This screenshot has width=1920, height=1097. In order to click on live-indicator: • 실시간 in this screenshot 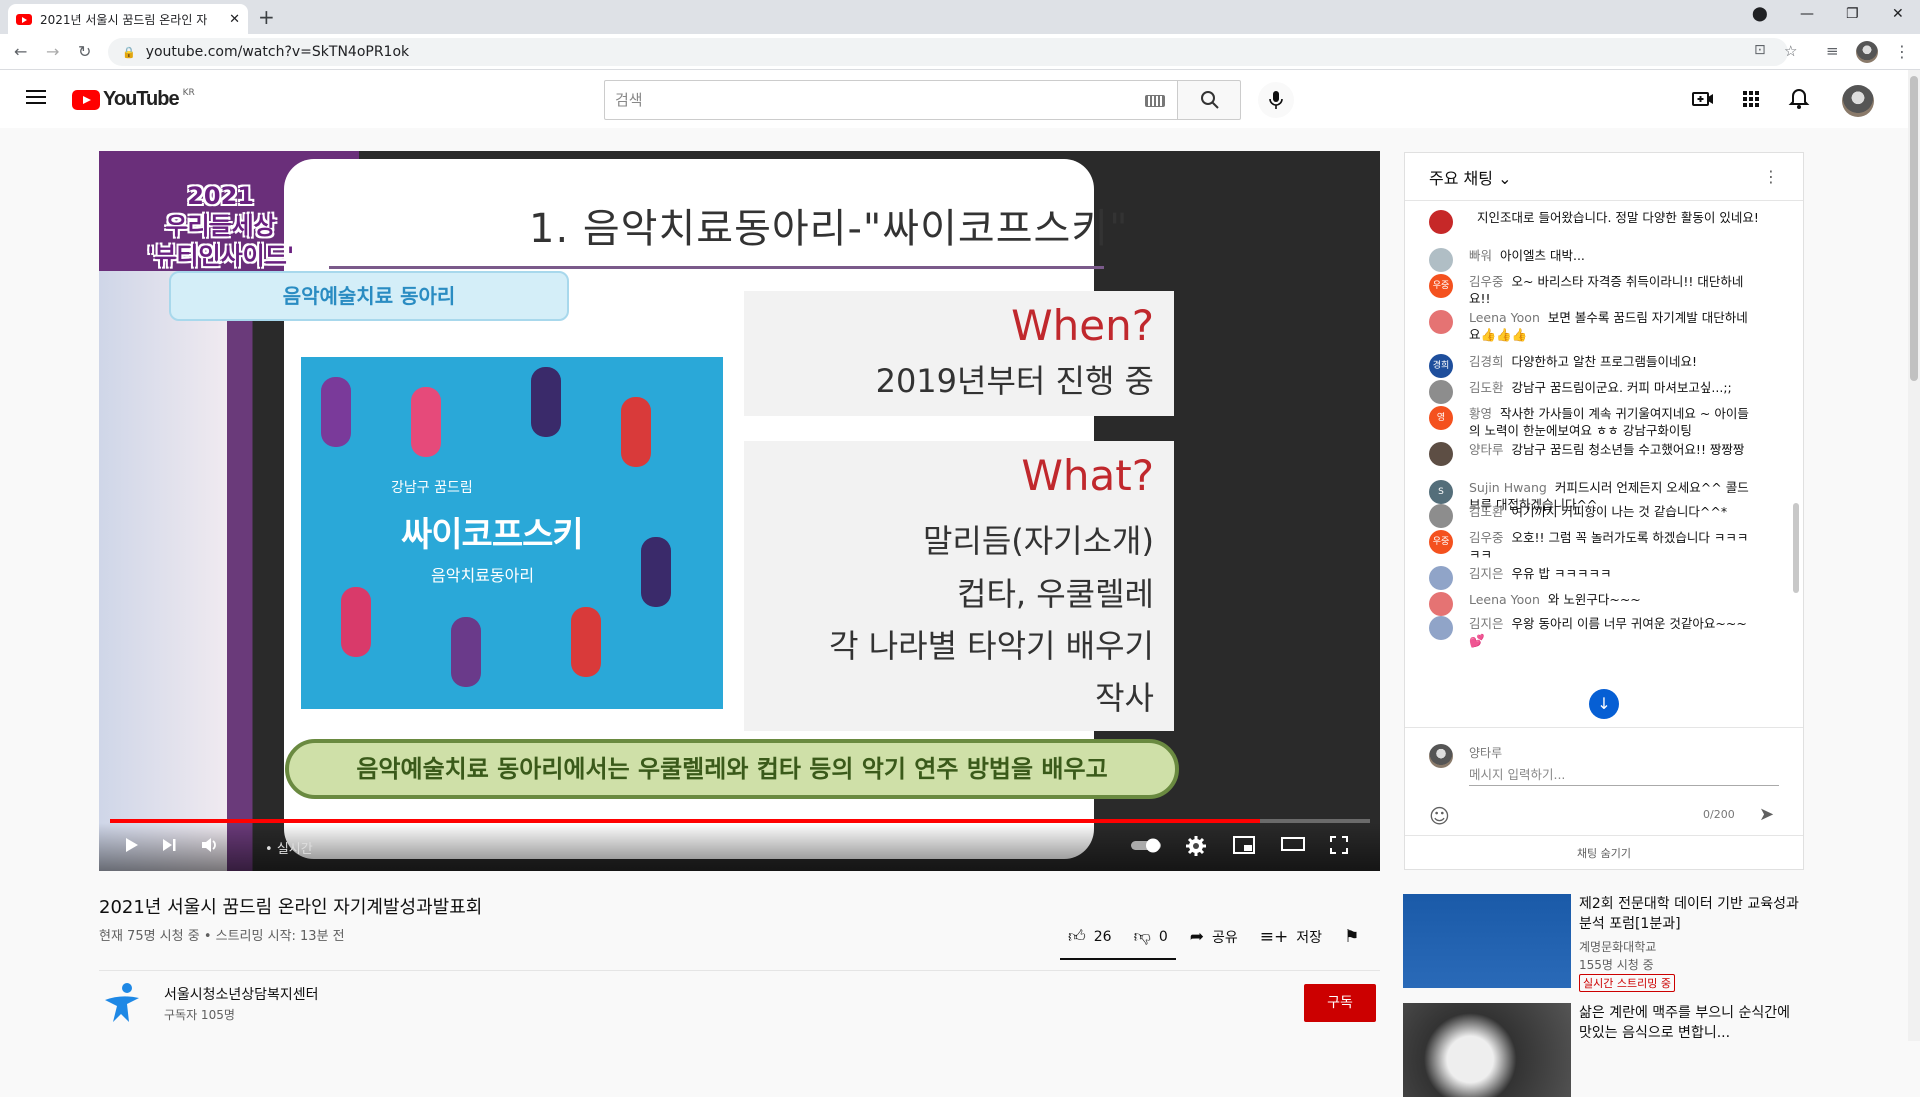, I will do `click(289, 847)`.